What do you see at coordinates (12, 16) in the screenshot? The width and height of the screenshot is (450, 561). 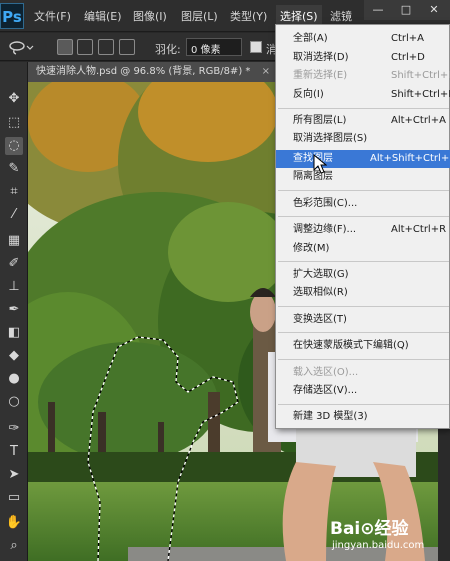 I see `photoshop-logo: Ps` at bounding box center [12, 16].